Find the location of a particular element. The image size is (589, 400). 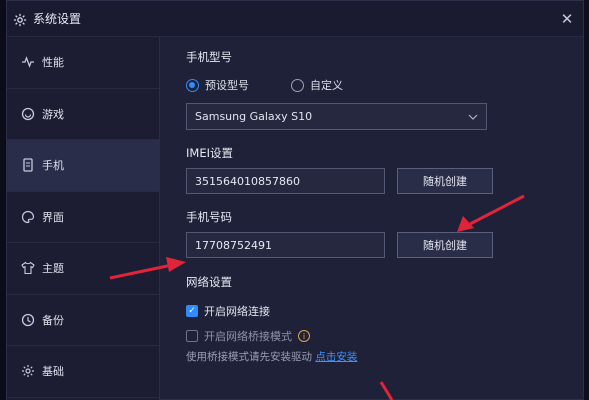

sidebar-item-backup: 备份 is located at coordinates (83, 320).